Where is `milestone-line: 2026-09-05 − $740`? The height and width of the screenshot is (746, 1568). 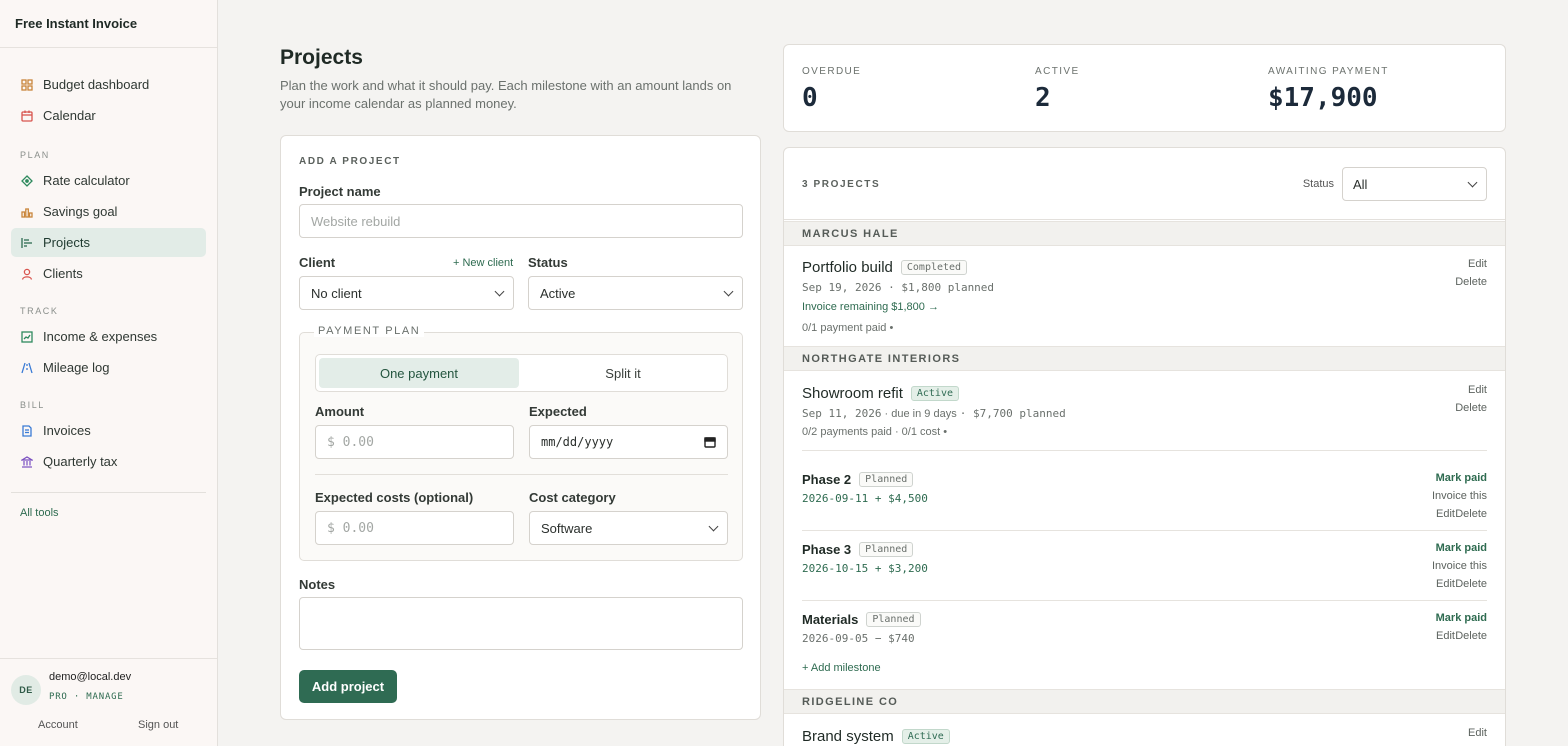
milestone-line: 2026-09-05 − $740 is located at coordinates (858, 638).